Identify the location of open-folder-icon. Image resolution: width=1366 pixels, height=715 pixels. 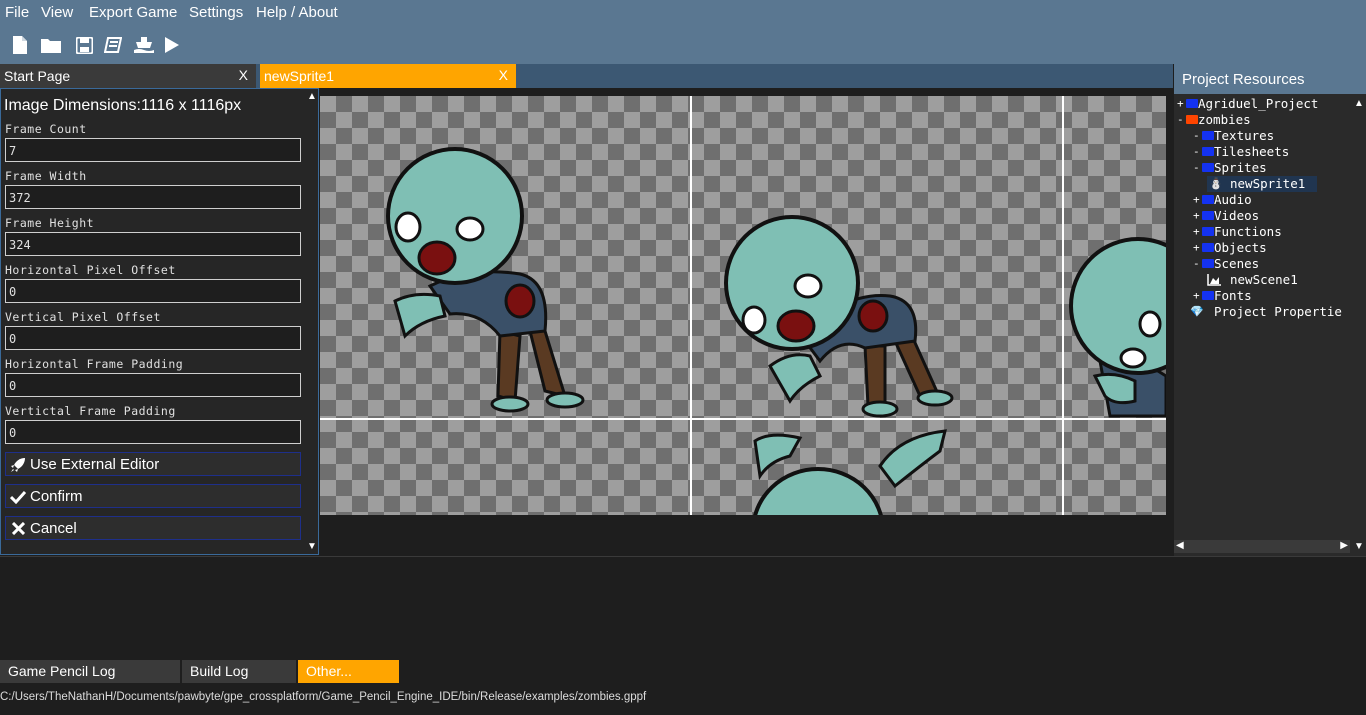
(51, 45).